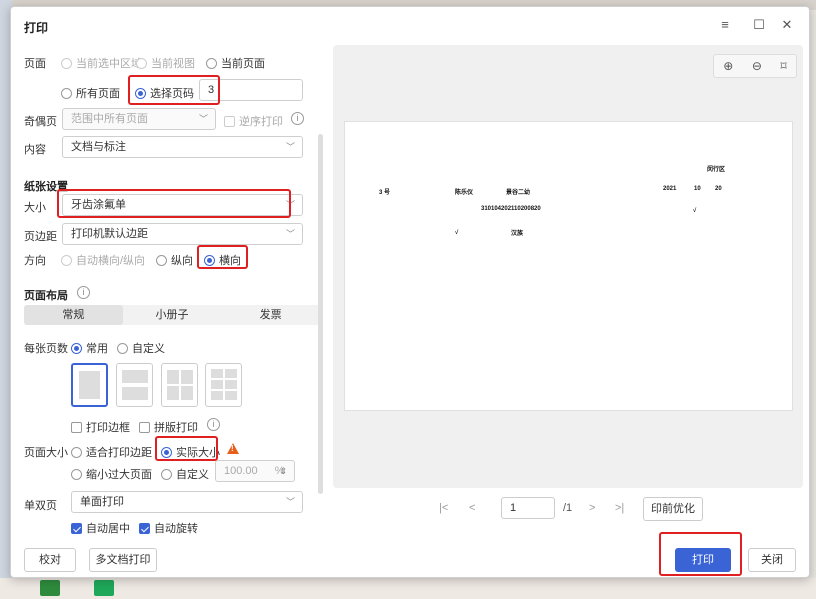 This screenshot has height=599, width=816. Describe the element at coordinates (320, 314) in the screenshot. I see `settings-scrollbar` at that location.